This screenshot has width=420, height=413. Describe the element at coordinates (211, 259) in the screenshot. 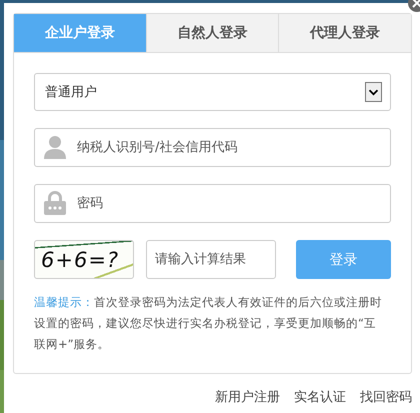

I see `captcha-answer-field: 请输入计算结果` at that location.